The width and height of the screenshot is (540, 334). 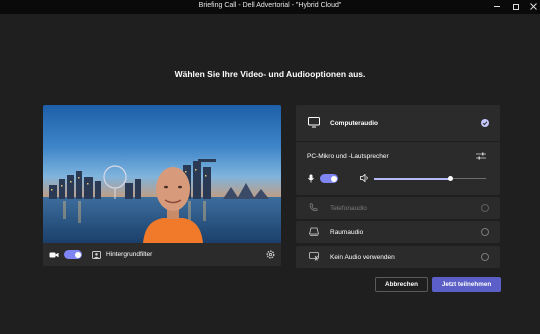 I want to click on microphone-toggle, so click(x=329, y=178).